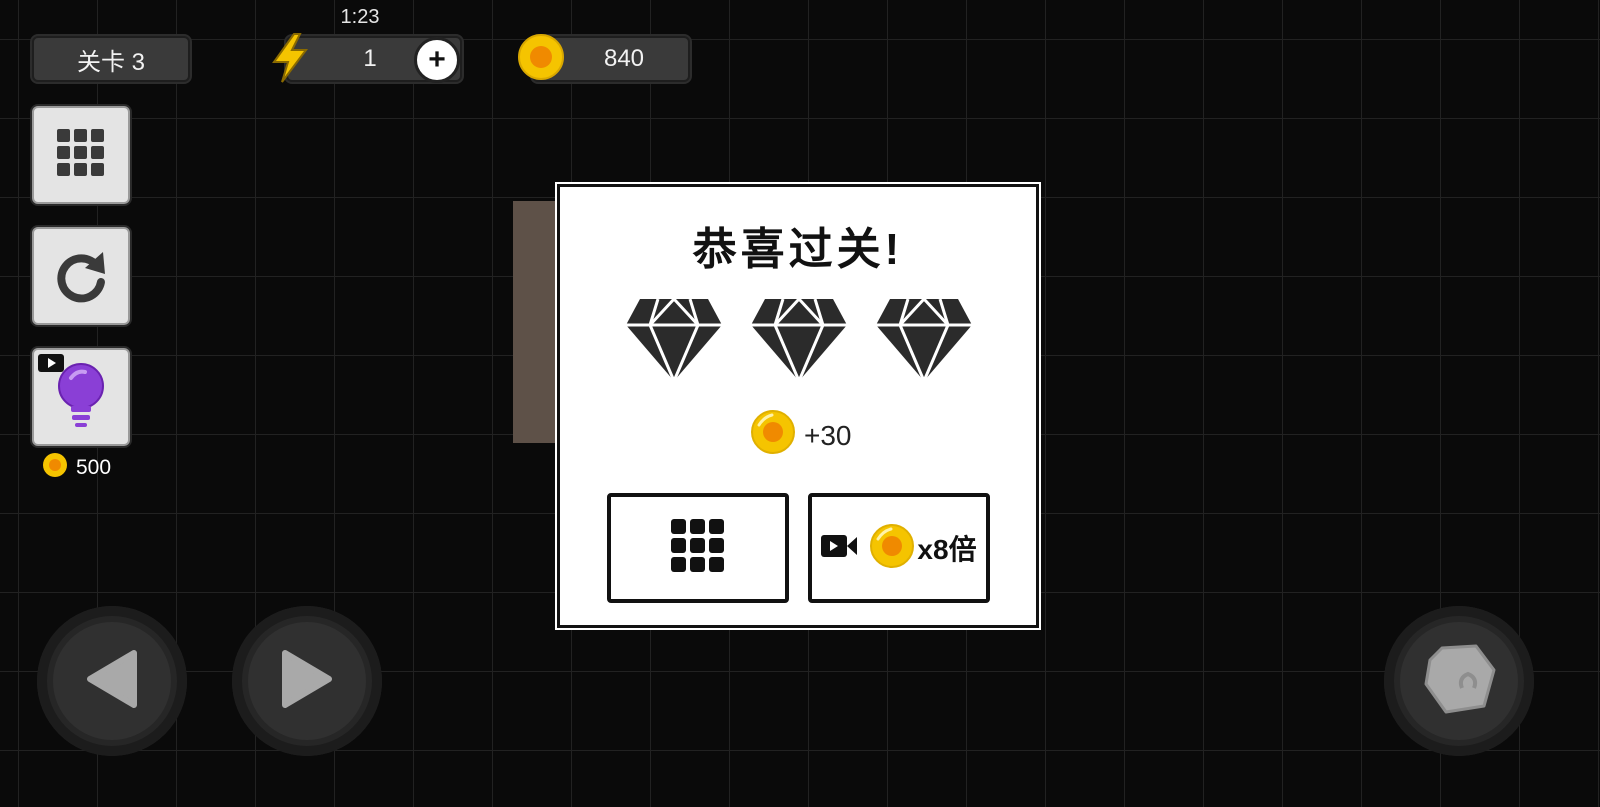 This screenshot has width=1600, height=807. Describe the element at coordinates (947, 549) in the screenshot. I see `multiplier-label: x8倍` at that location.